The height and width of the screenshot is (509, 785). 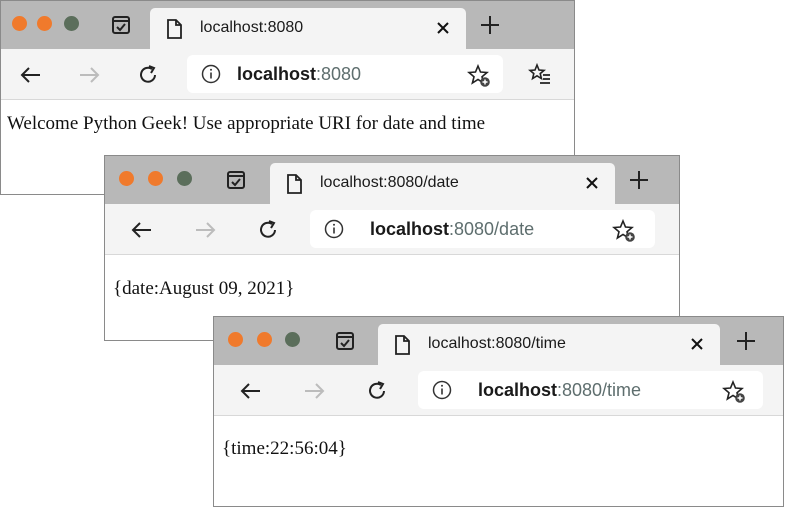 I want to click on tab-bar: localhost:8080, so click(x=287, y=25).